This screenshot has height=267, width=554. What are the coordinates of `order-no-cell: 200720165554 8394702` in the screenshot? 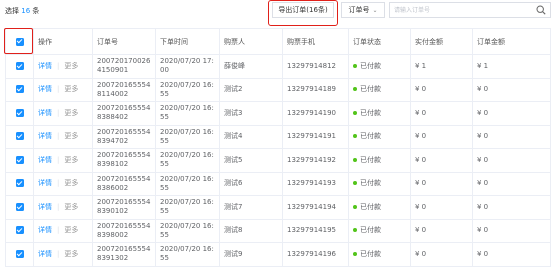 It's located at (124, 136).